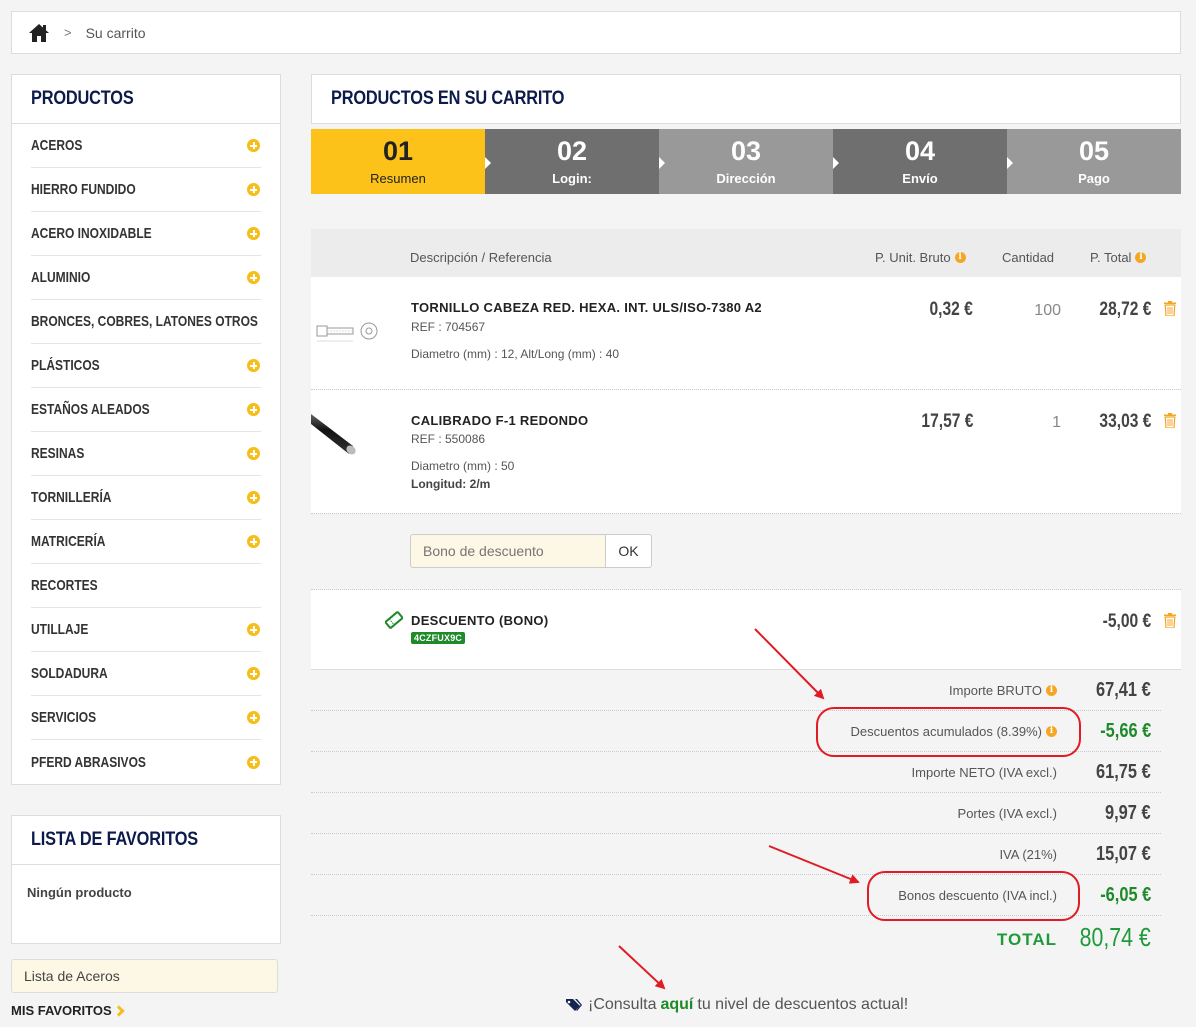  What do you see at coordinates (920, 150) in the screenshot?
I see `step-number: 04` at bounding box center [920, 150].